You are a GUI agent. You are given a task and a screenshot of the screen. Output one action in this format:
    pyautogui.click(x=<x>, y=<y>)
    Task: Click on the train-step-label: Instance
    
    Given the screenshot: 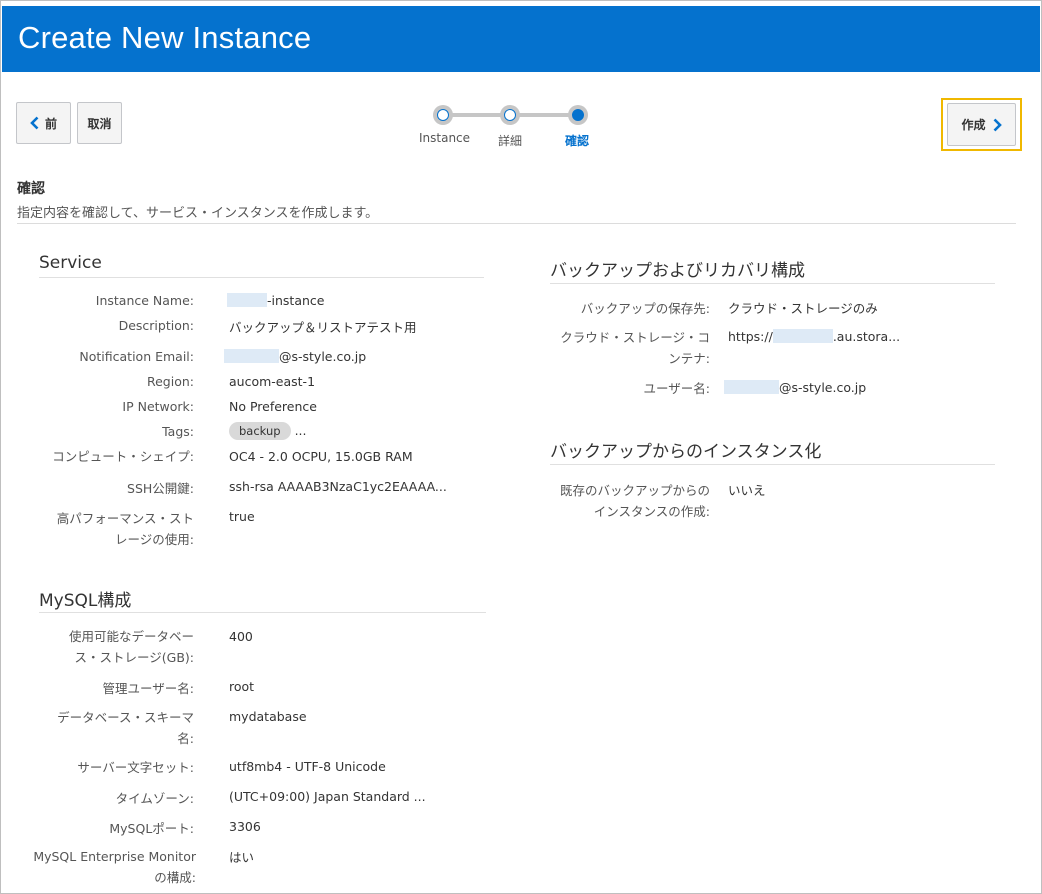 What is the action you would take?
    pyautogui.click(x=445, y=138)
    